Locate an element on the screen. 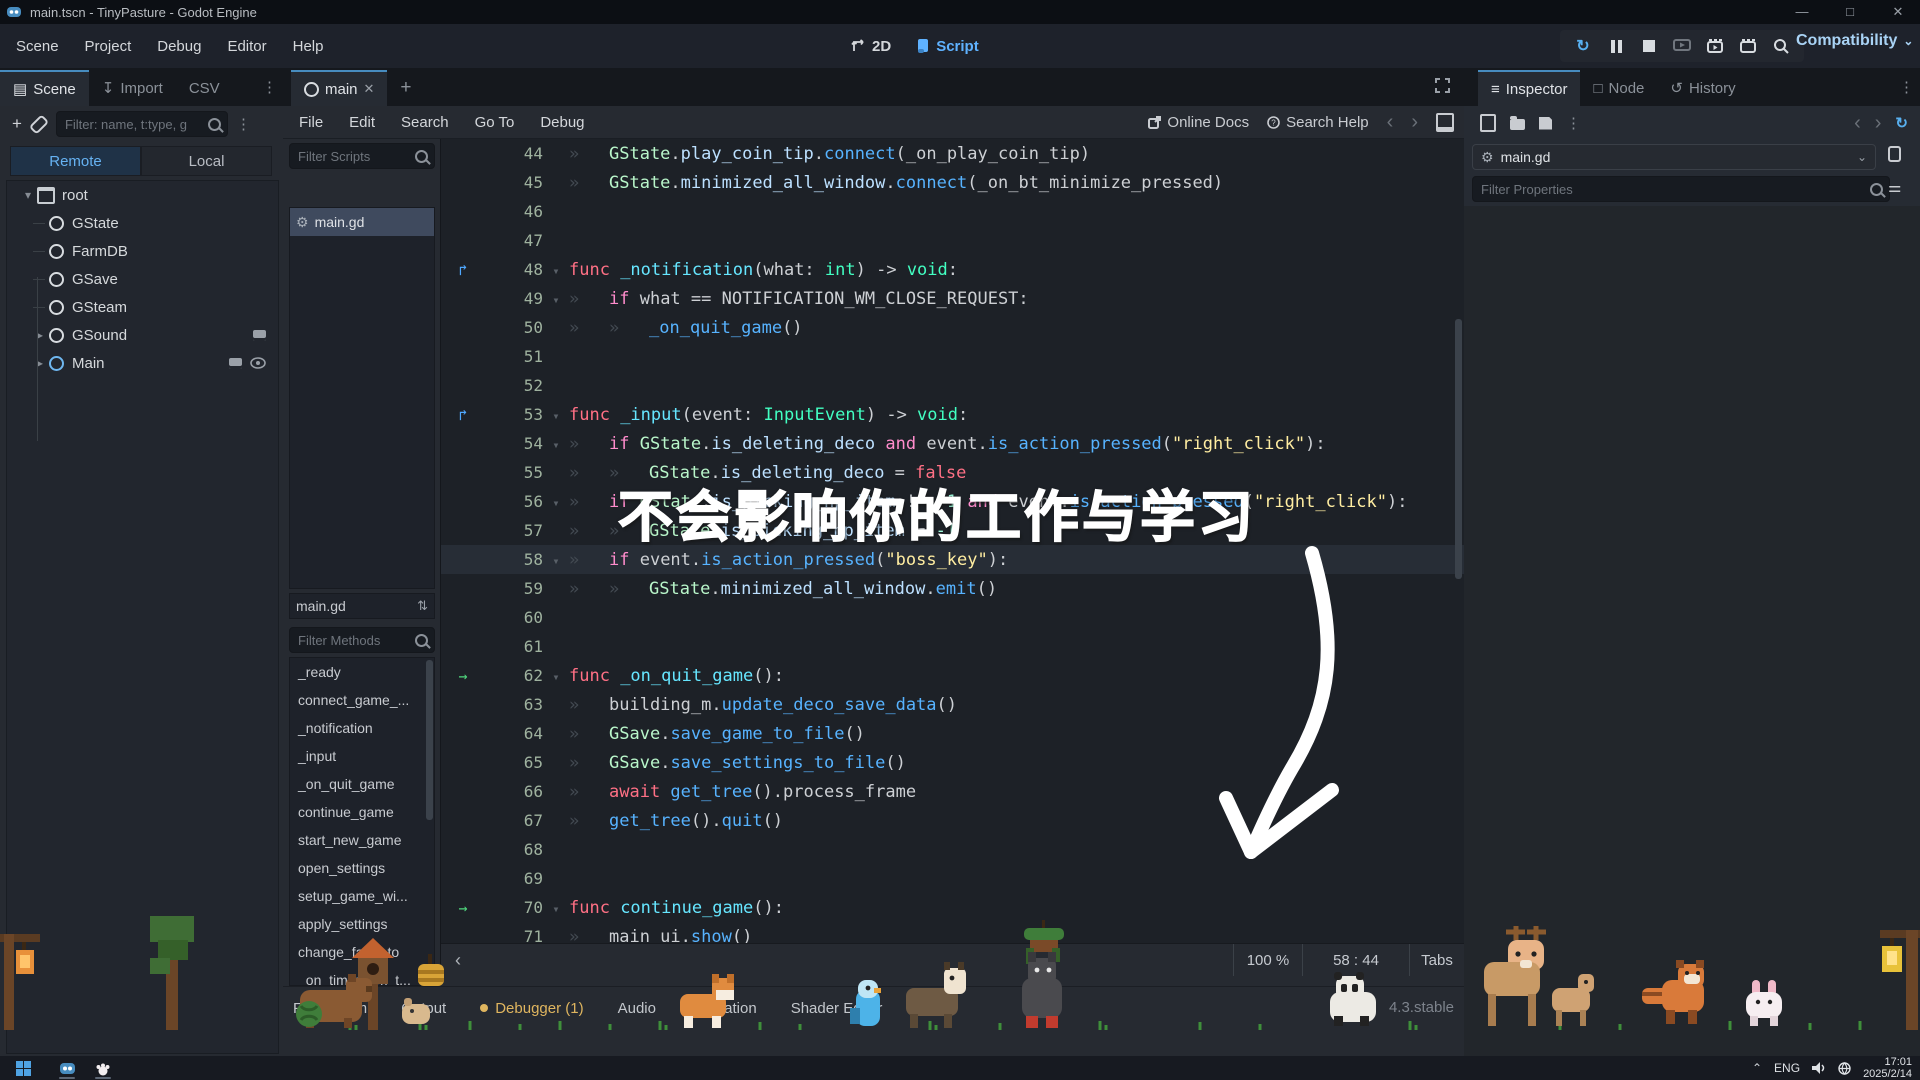 This screenshot has height=1080, width=1920. close-icon: ✕ is located at coordinates (1898, 12).